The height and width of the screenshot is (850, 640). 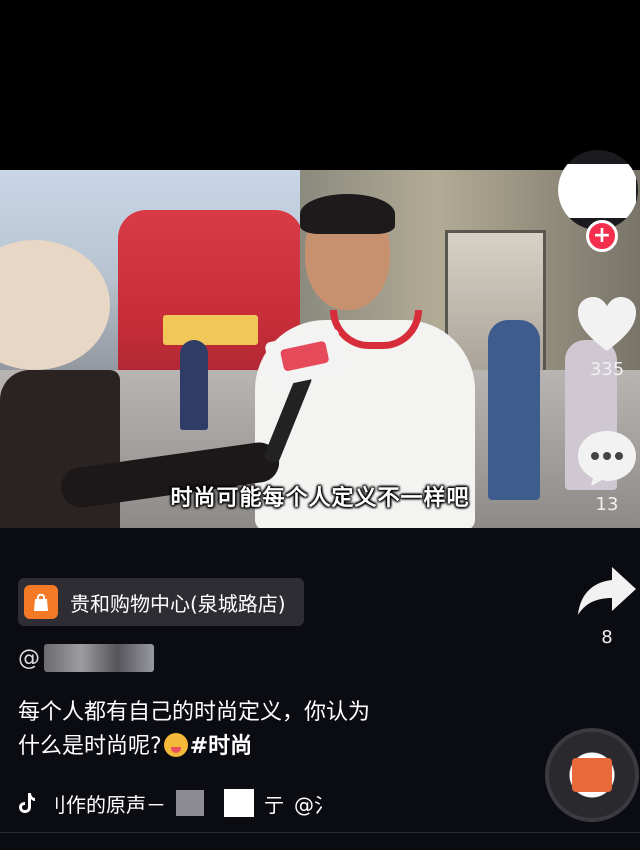 What do you see at coordinates (221, 746) in the screenshot?
I see `hashtag-link: #时尚` at bounding box center [221, 746].